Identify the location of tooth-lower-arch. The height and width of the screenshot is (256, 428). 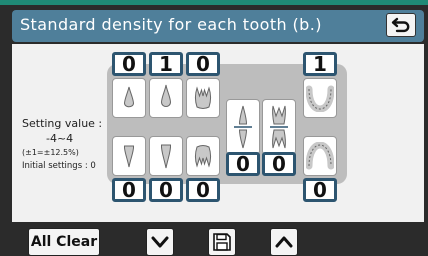
(320, 156).